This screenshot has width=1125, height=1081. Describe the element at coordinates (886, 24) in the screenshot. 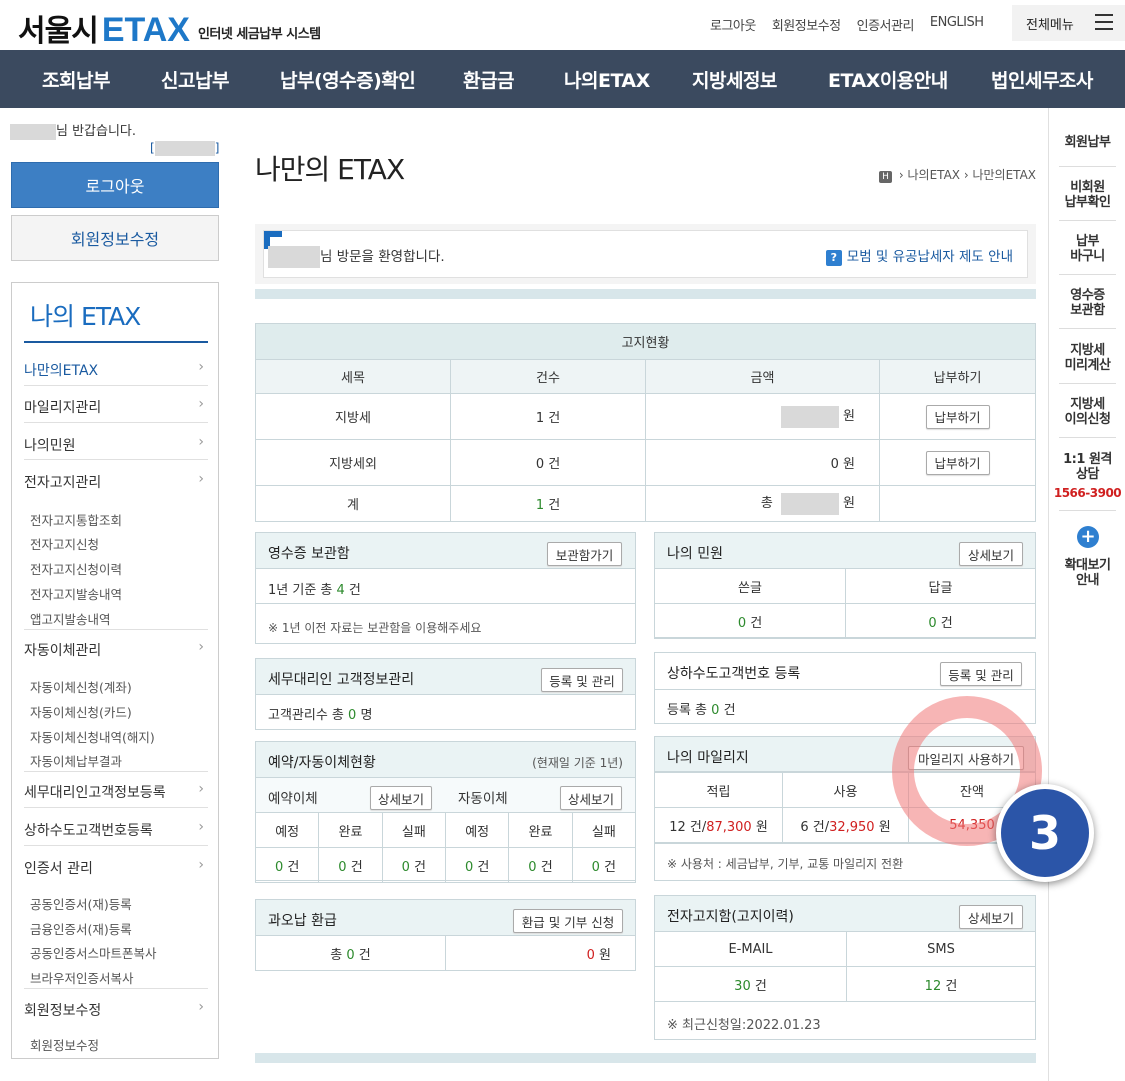

I see `cert-manage-link: 인증서관리` at that location.